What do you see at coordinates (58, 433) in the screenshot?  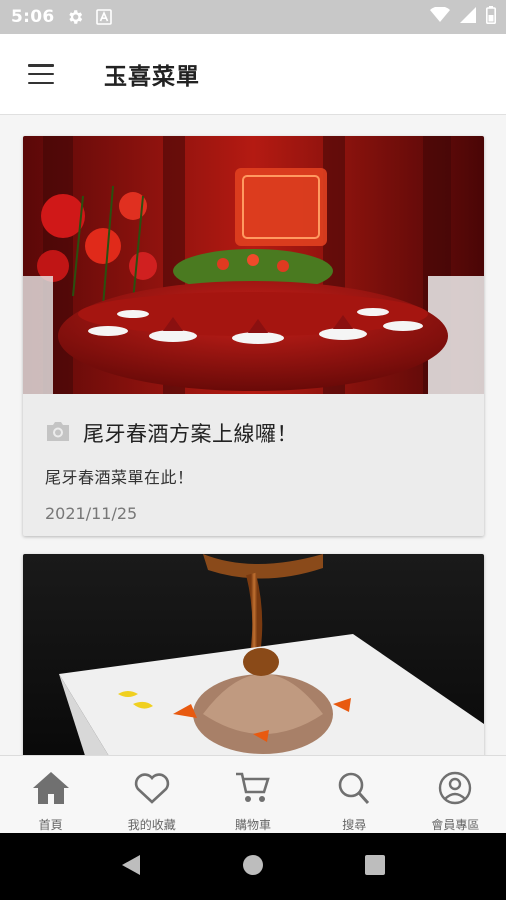 I see `camera-icon` at bounding box center [58, 433].